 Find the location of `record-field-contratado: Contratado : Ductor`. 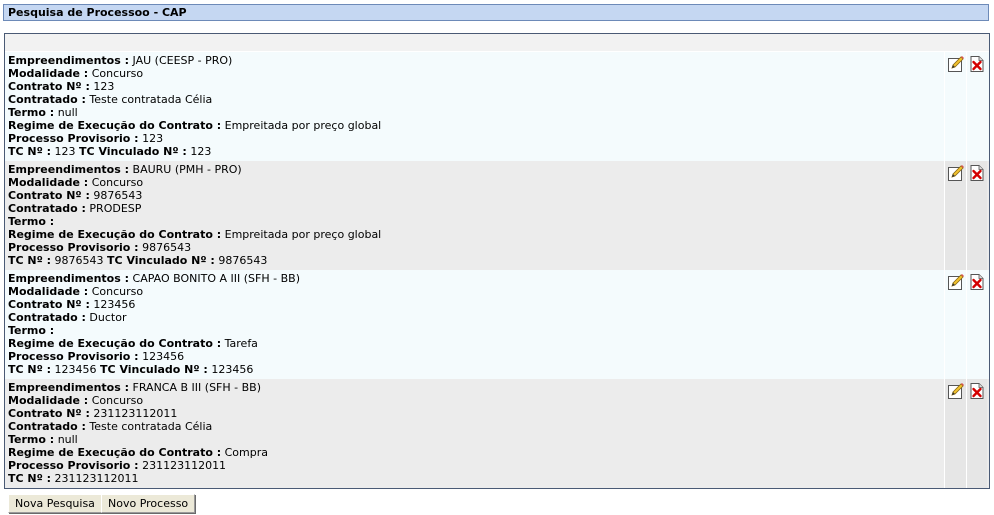

record-field-contratado: Contratado : Ductor is located at coordinates (476, 317).